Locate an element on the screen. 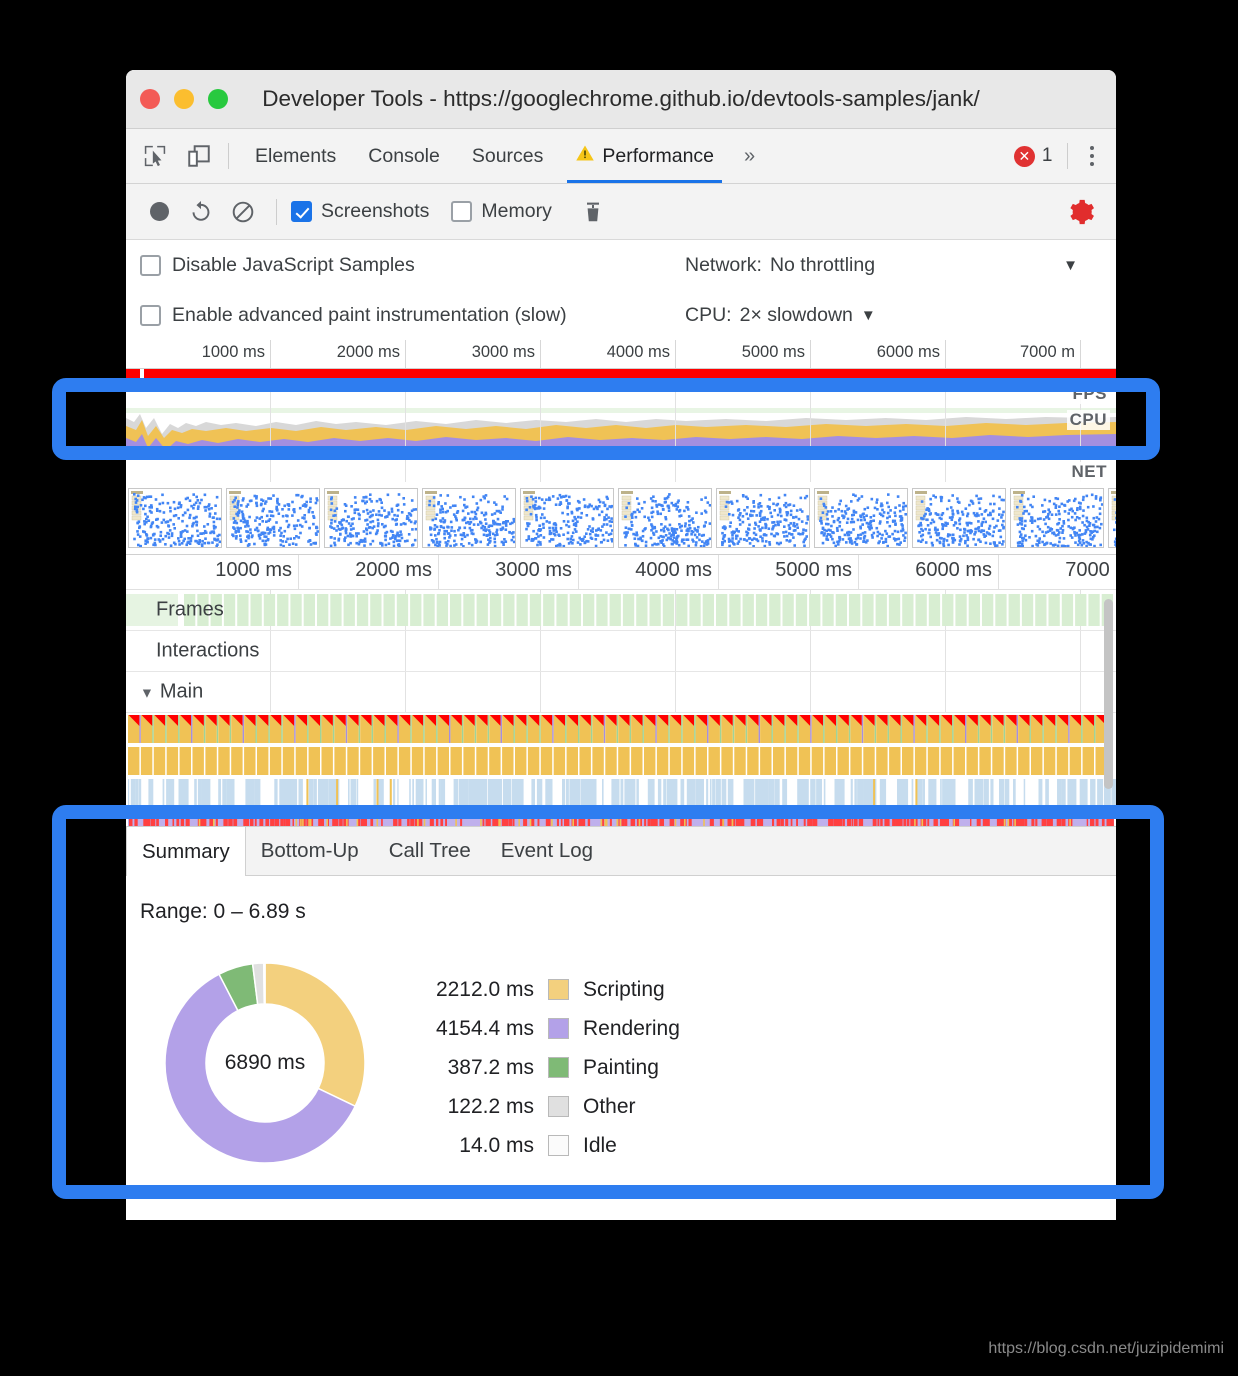 This screenshot has height=1376, width=1238. devtools-tabbar: Elements Console Sources Performance » ✕ is located at coordinates (621, 156).